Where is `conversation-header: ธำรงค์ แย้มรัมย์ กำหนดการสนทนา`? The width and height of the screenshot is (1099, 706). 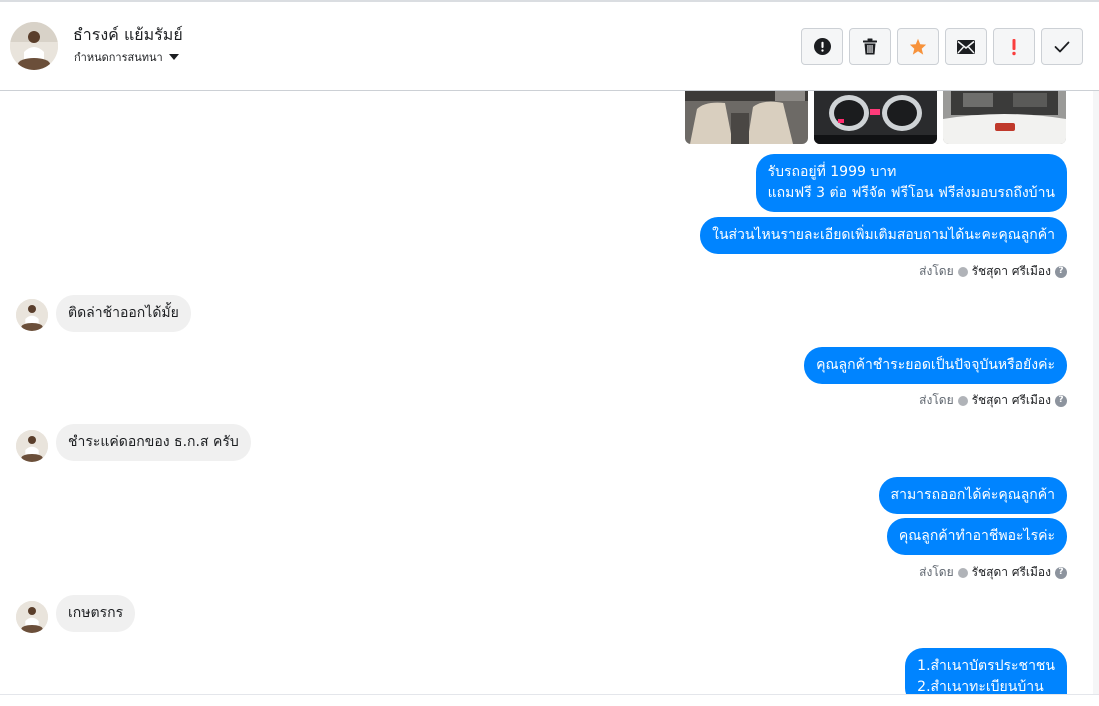 conversation-header: ธำรงค์ แย้มรัมย์ กำหนดการสนทนา is located at coordinates (549, 46).